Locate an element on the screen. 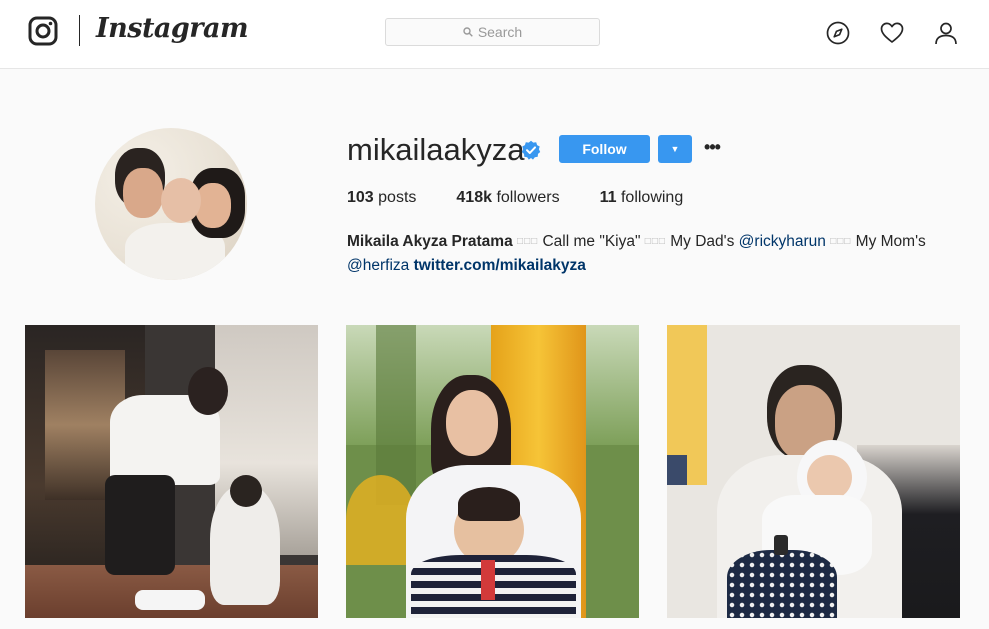 The width and height of the screenshot is (989, 629). bio-text-2: My Dad's is located at coordinates (702, 241).